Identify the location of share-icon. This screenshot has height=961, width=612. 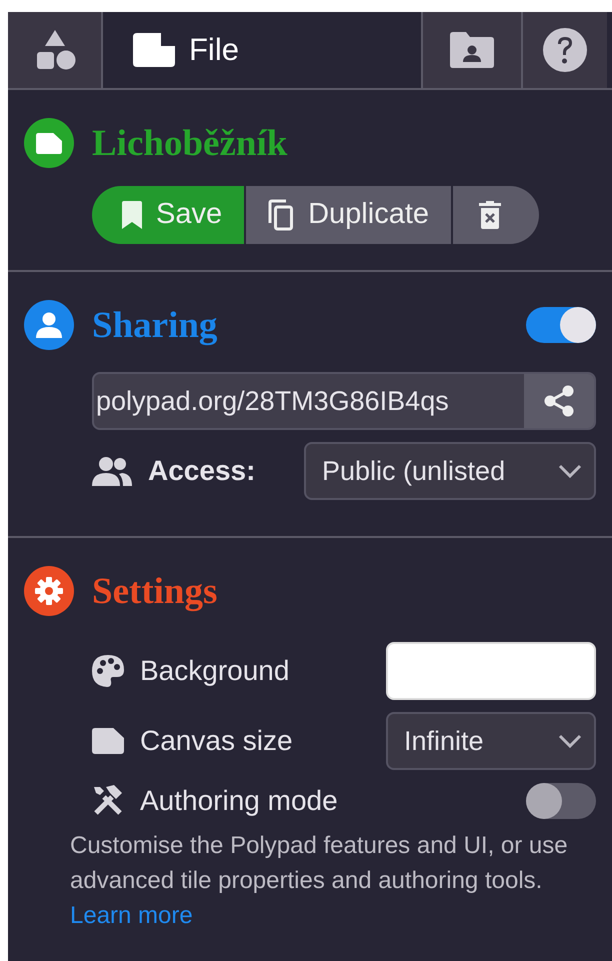
(559, 401).